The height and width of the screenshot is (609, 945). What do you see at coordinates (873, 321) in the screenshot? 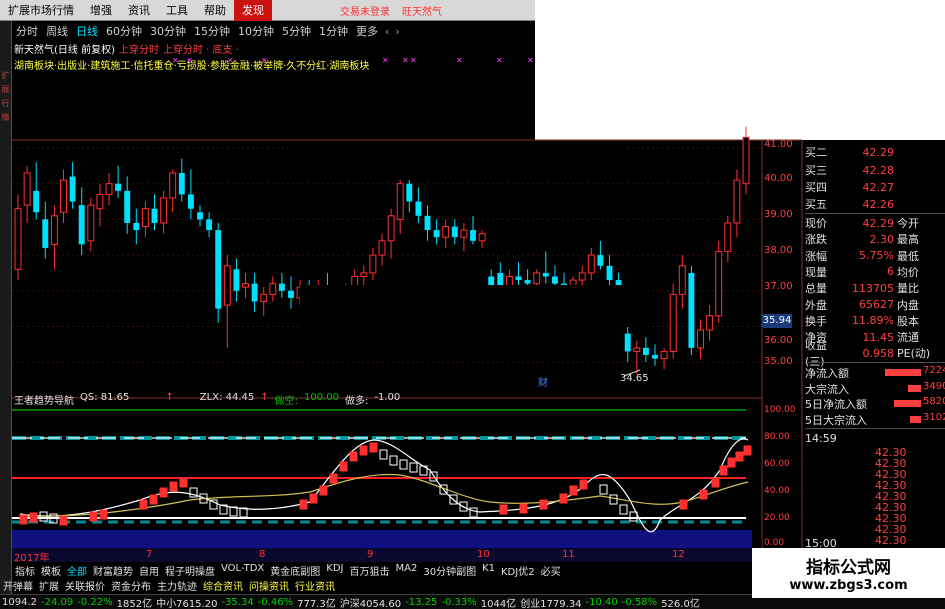
I see `quote-value: 11.89%` at bounding box center [873, 321].